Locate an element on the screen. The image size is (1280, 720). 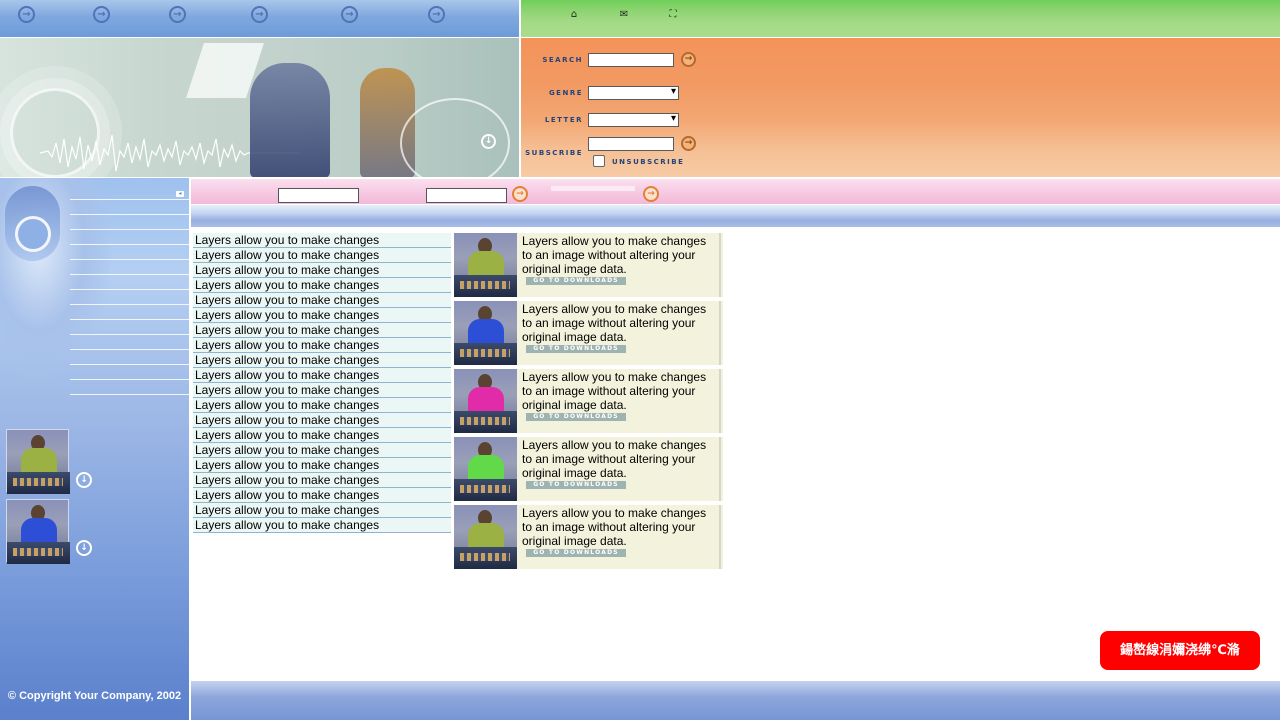
home-icon: ⌂ is located at coordinates (574, 15).